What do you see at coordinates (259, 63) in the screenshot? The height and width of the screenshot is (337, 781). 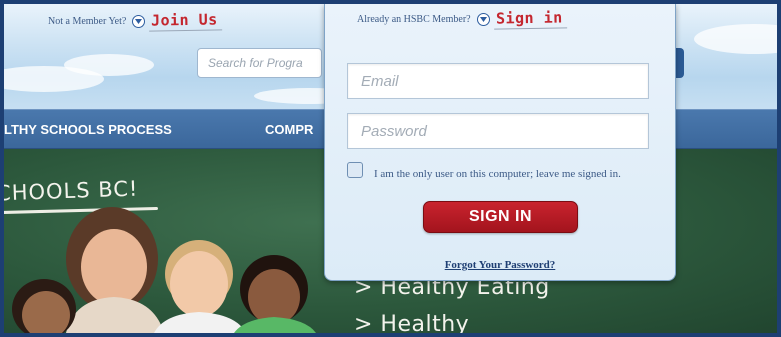 I see `search-input: Search for Progra` at bounding box center [259, 63].